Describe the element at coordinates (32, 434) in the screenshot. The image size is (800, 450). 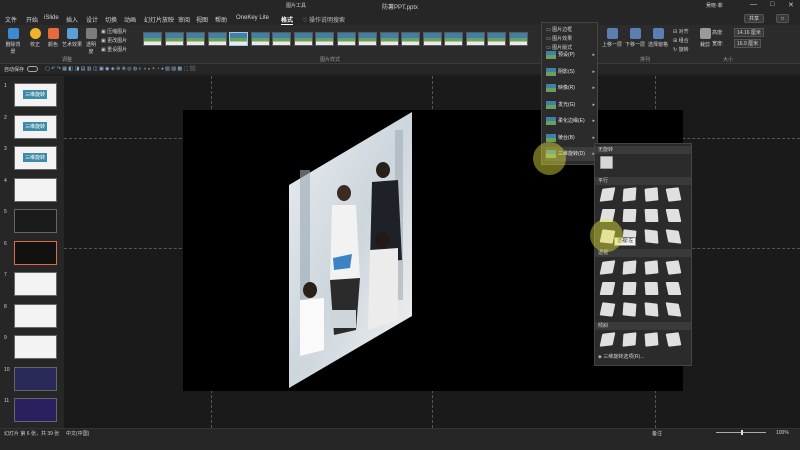
I see `slide-counter: 幻灯片 第 6 张，共 39 张` at that location.